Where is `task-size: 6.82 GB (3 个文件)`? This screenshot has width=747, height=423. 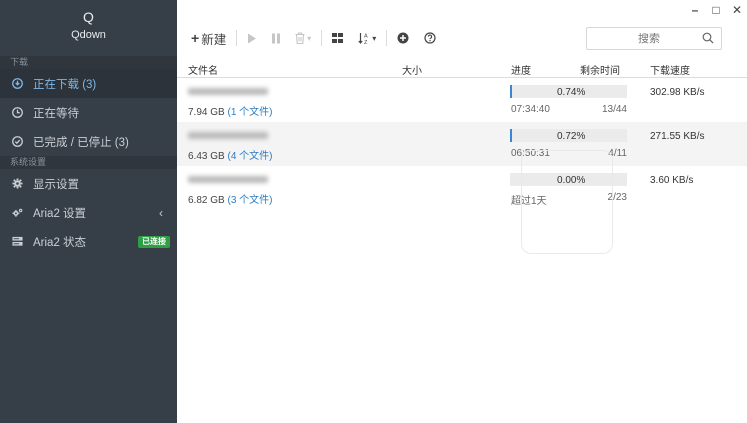
task-size: 6.82 GB (3 个文件) is located at coordinates (230, 198).